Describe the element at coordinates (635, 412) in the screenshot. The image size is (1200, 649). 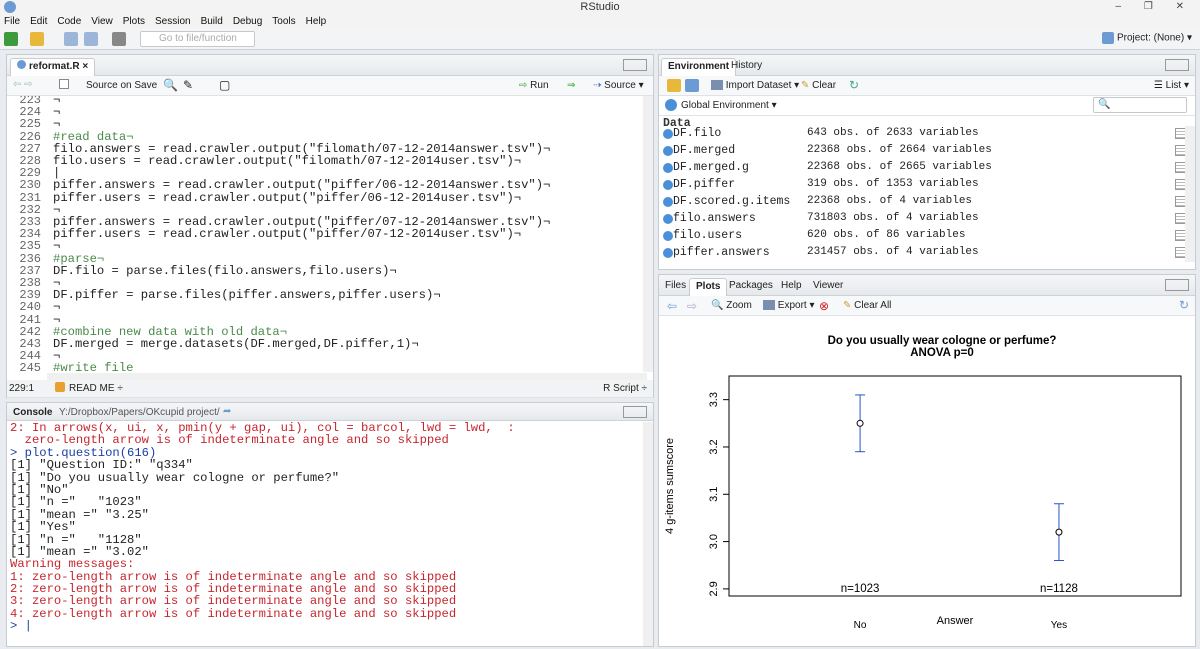
I see `maximize-console-icon` at that location.